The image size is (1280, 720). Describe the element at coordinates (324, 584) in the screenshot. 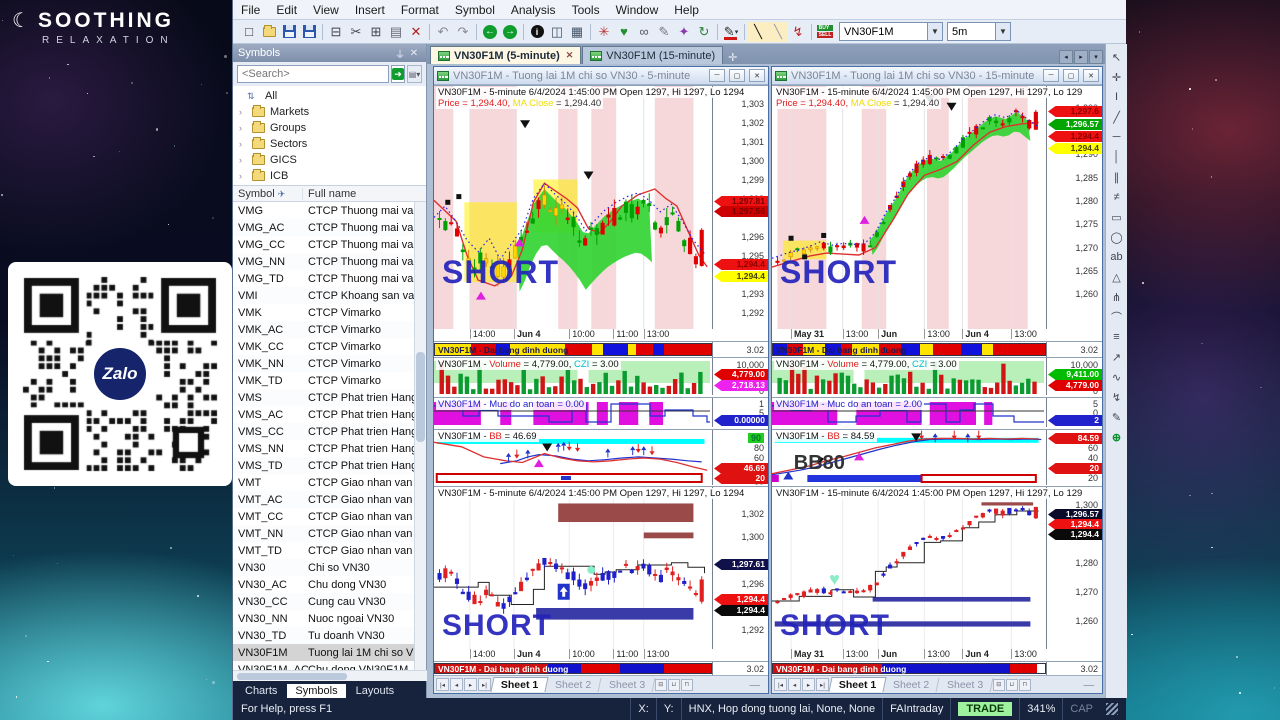

I see `table-row: VN30_AC Chu dong VN30` at that location.